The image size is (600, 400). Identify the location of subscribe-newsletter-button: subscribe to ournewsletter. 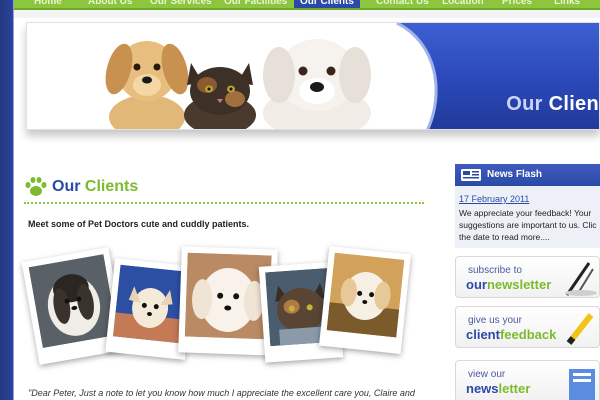
(527, 277).